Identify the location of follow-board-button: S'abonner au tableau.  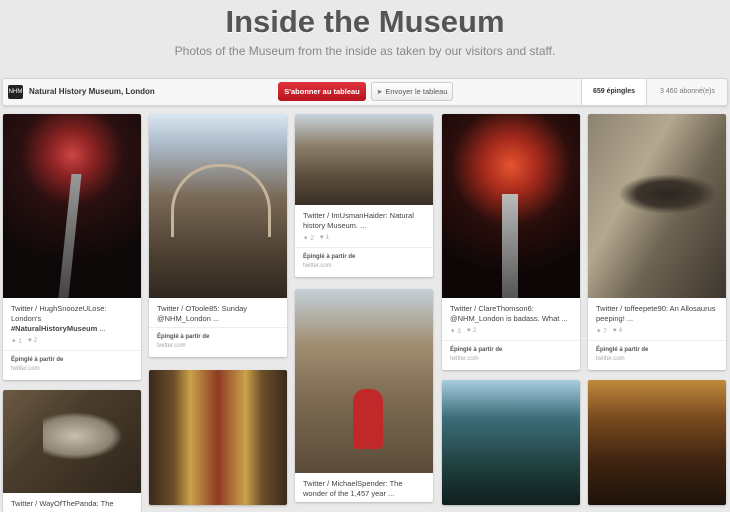
(322, 91).